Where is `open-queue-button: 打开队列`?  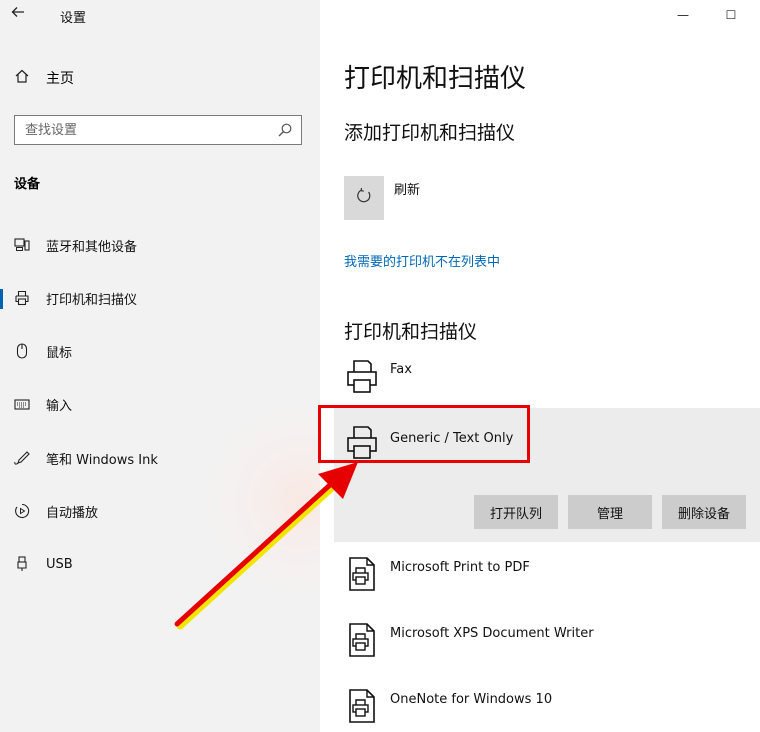 open-queue-button: 打开队列 is located at coordinates (516, 512).